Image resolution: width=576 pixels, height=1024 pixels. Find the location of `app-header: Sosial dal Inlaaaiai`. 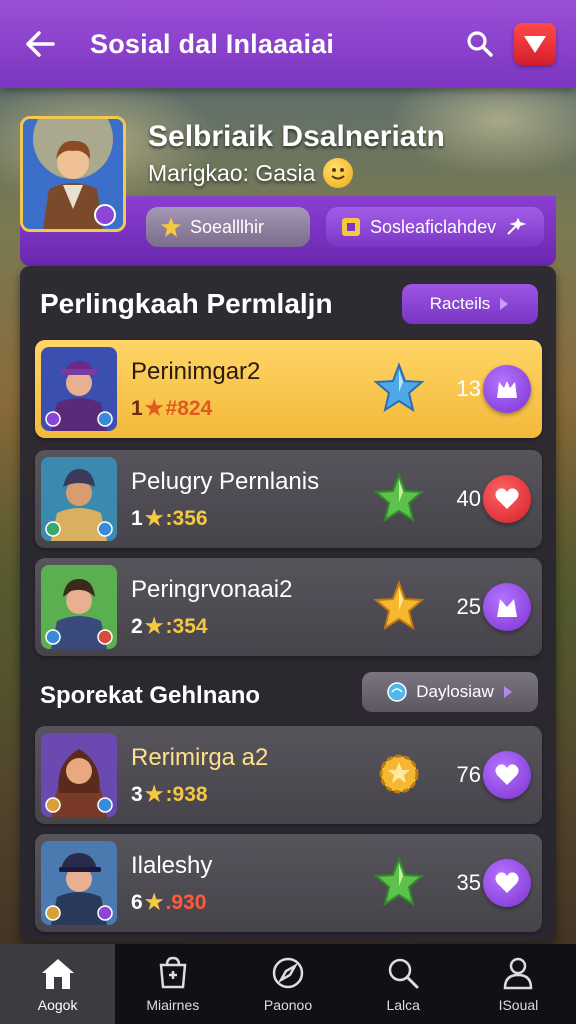

app-header: Sosial dal Inlaaaiai is located at coordinates (288, 44).